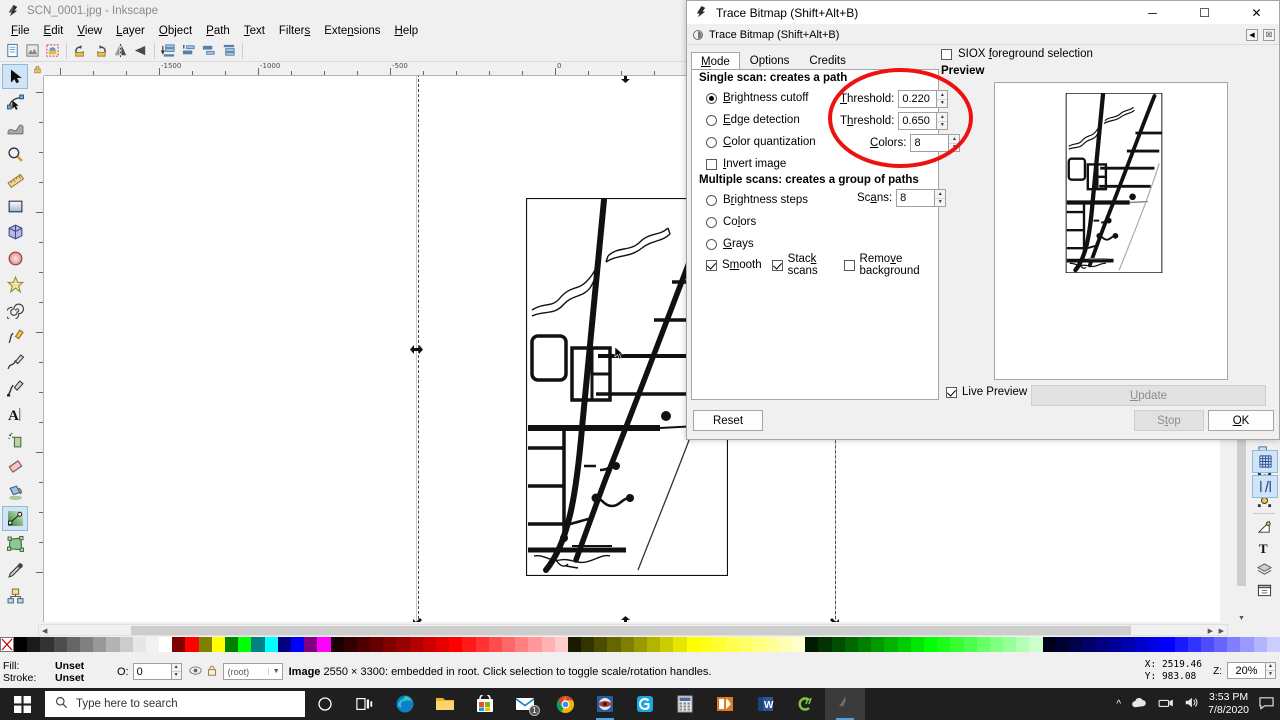 The image size is (1280, 720). Describe the element at coordinates (631, 630) in the screenshot. I see `horizontal-scrollbar-thumb` at that location.